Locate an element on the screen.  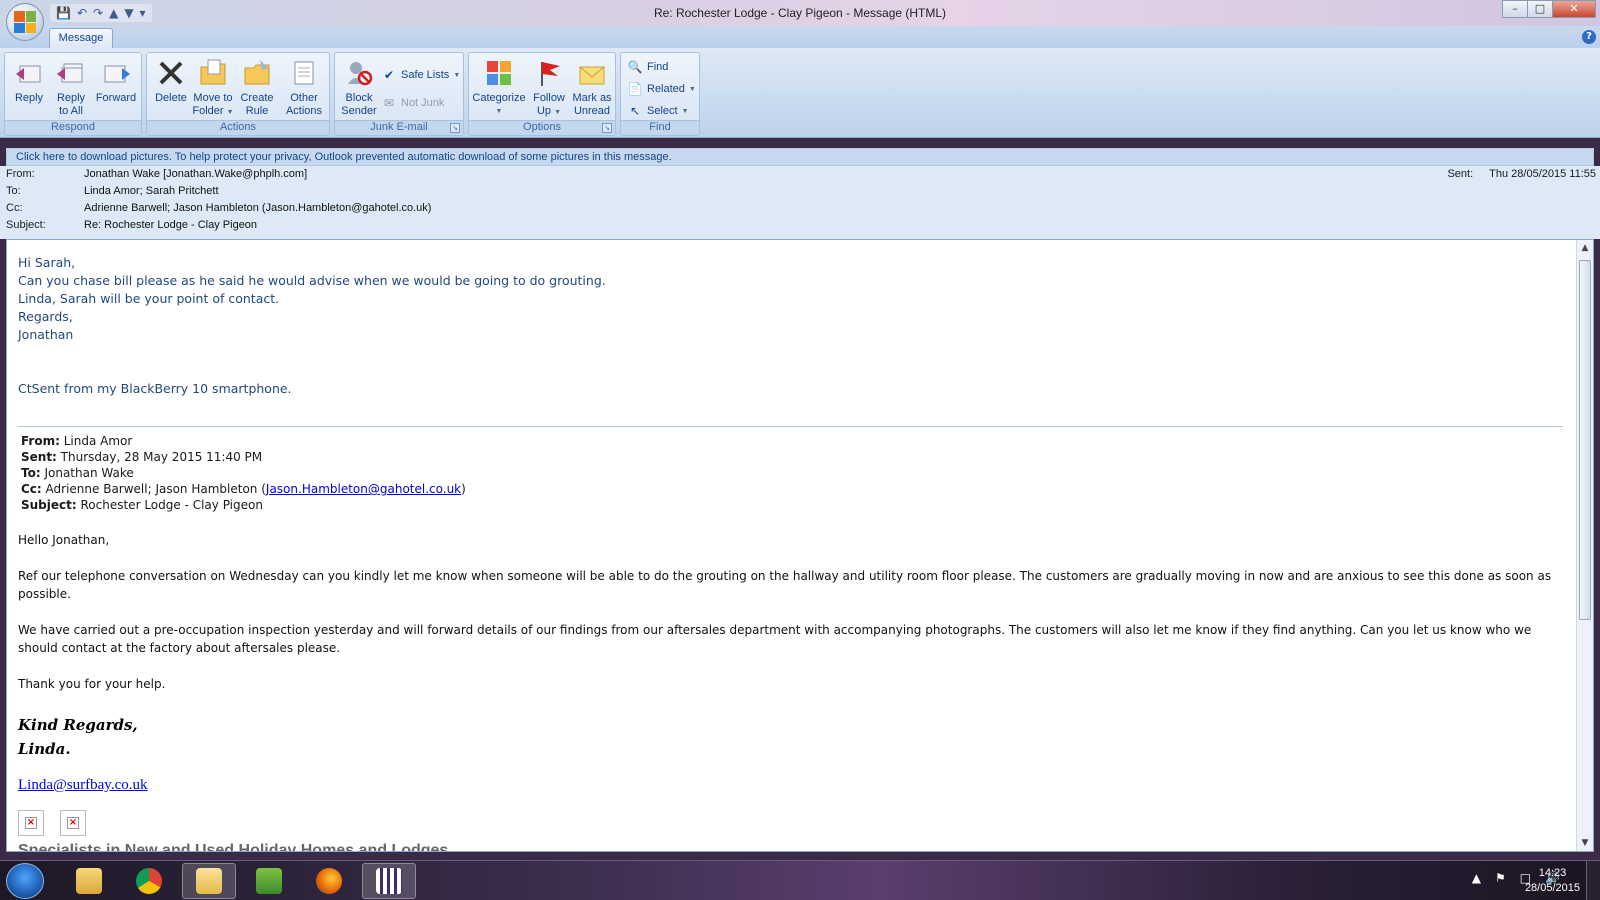
reply-all-label-2: to All is located at coordinates (71, 111).